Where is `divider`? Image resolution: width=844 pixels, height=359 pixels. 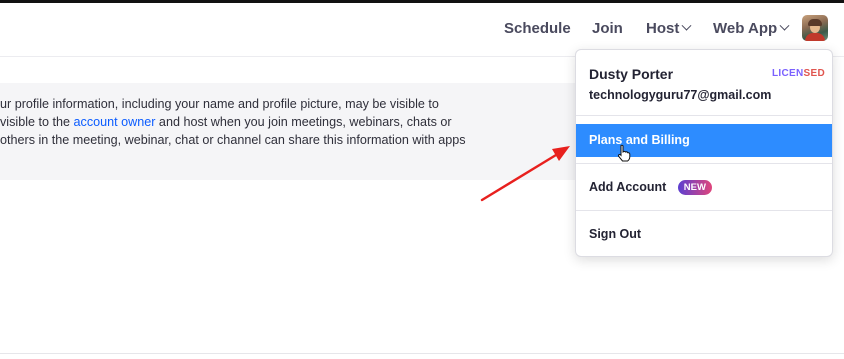 divider is located at coordinates (422, 353).